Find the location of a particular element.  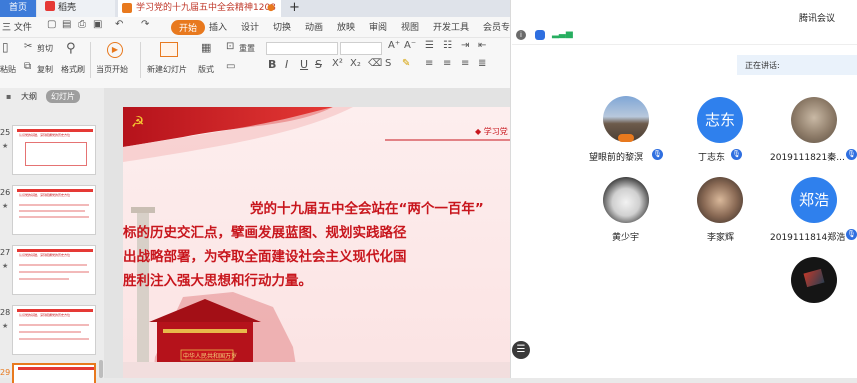

new-slide-button: 新建幻灯片 is located at coordinates (167, 69).